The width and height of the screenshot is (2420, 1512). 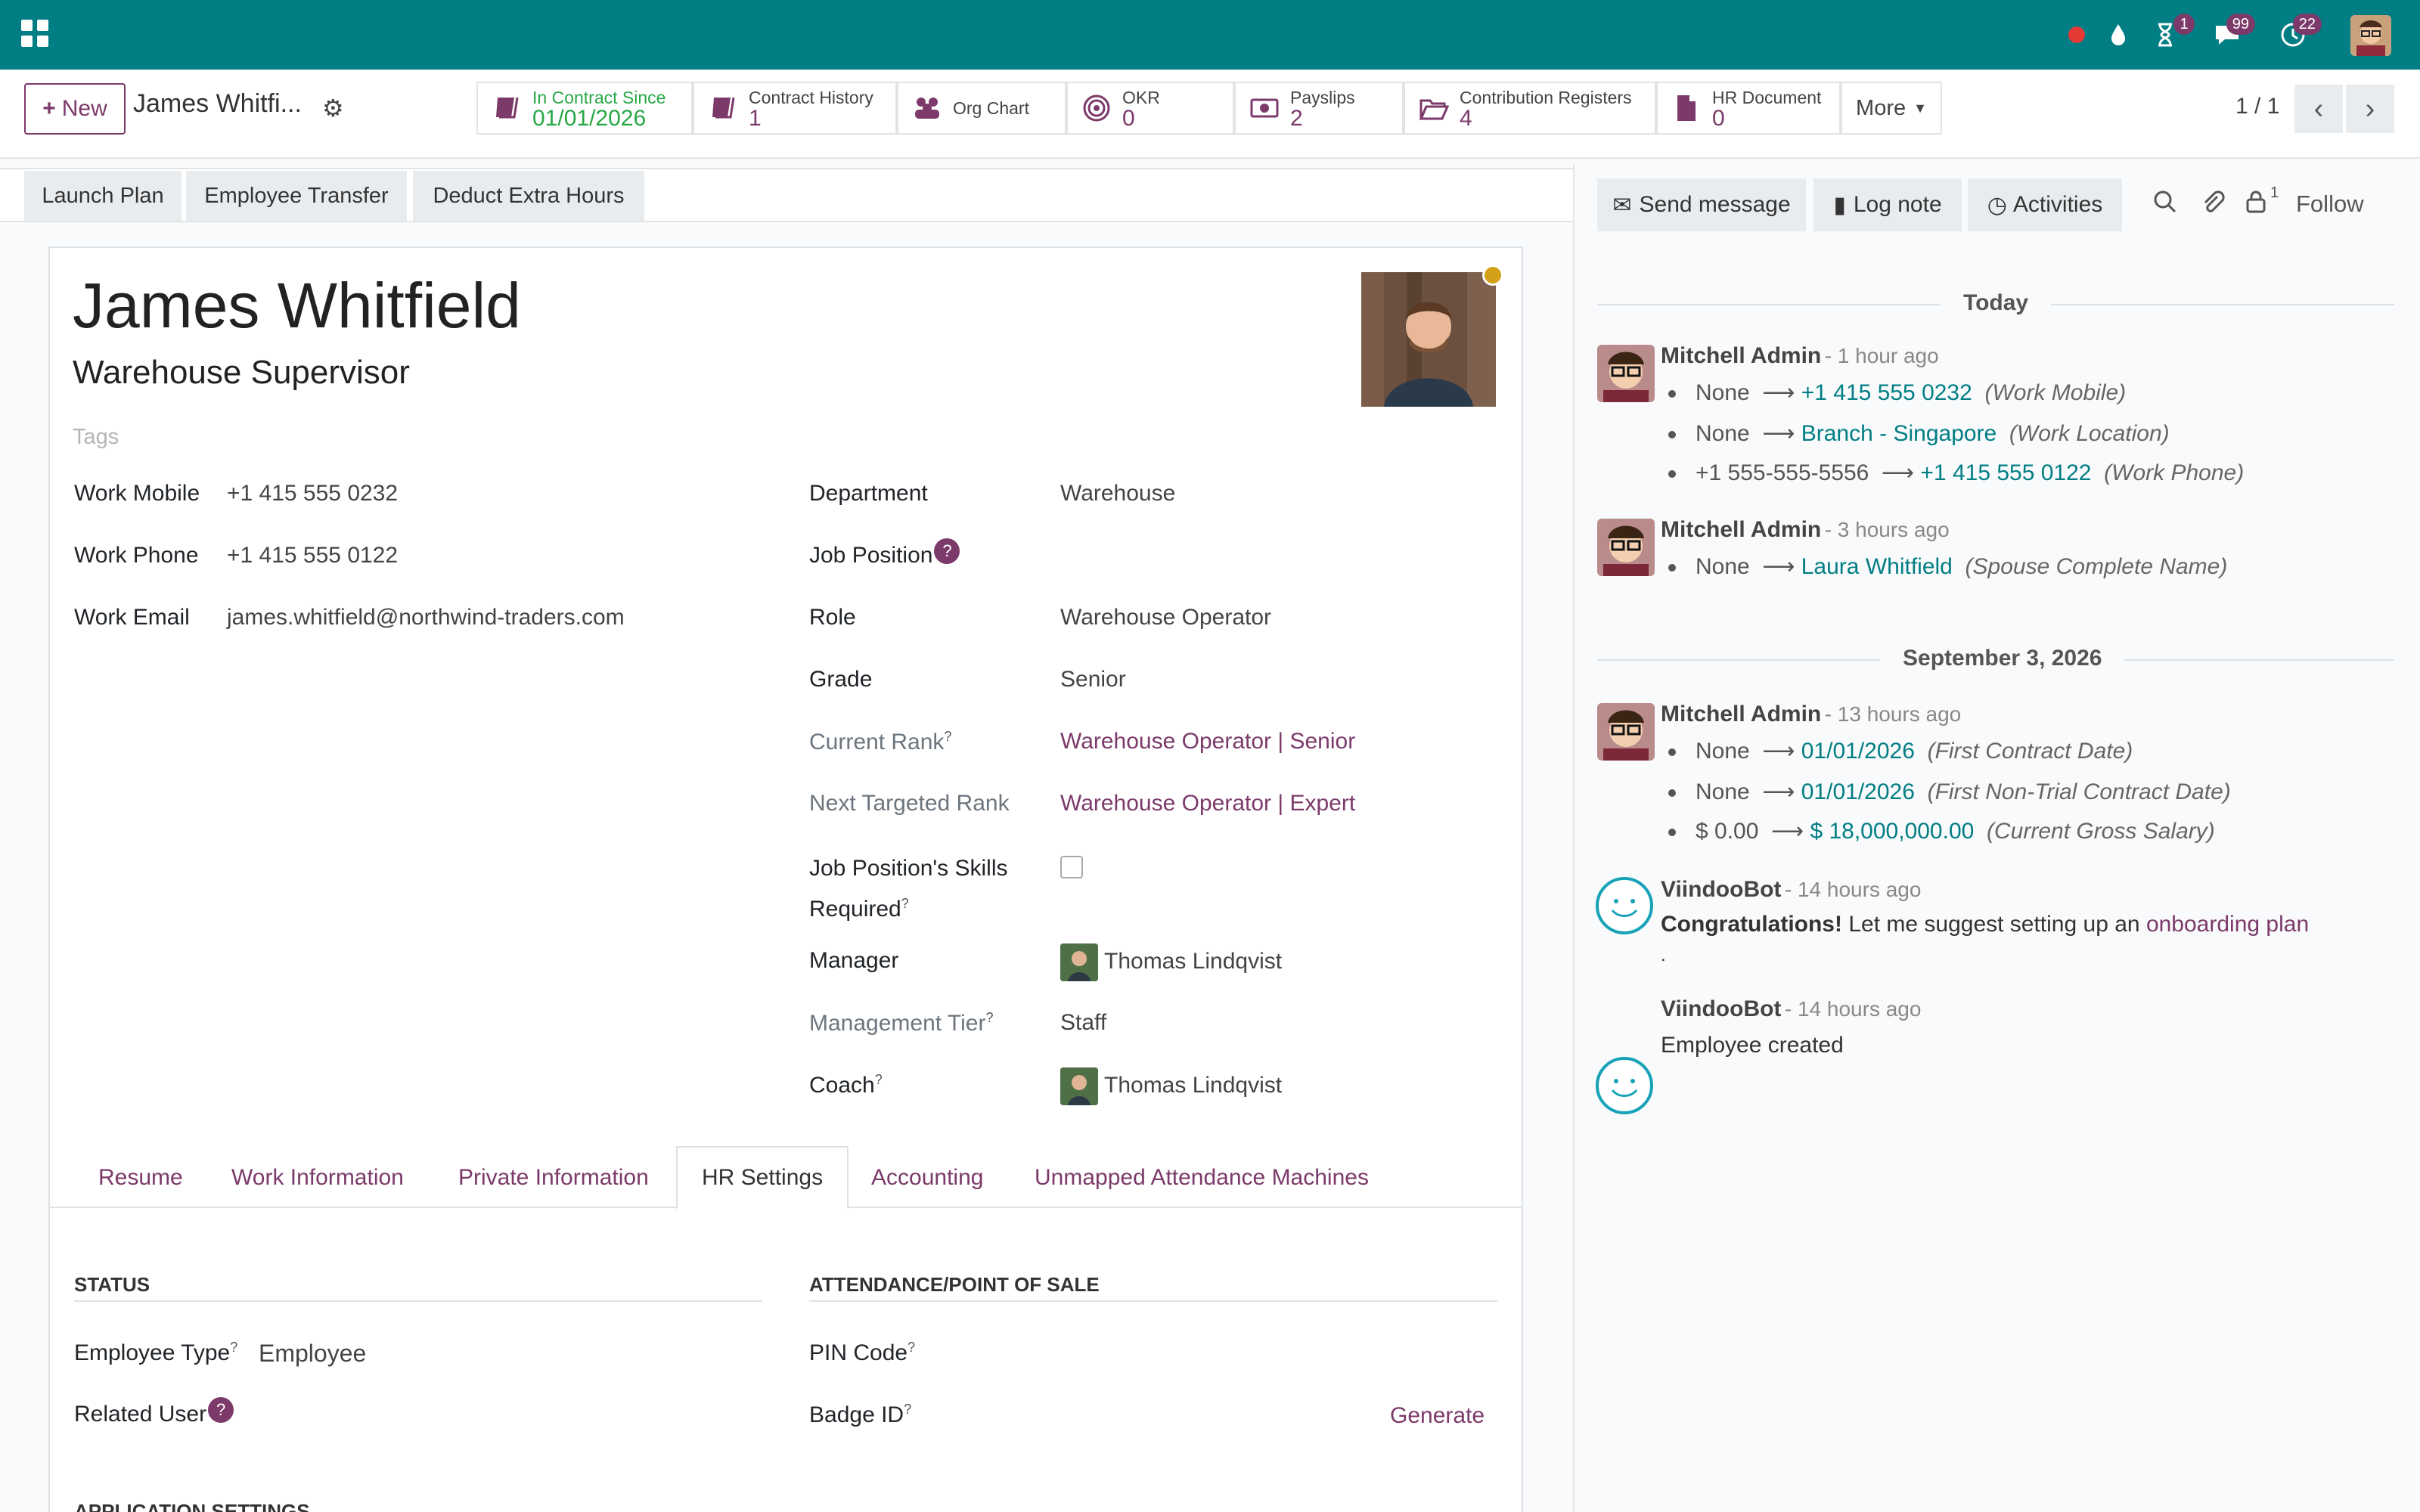 What do you see at coordinates (2370, 36) in the screenshot?
I see `user-avatar` at bounding box center [2370, 36].